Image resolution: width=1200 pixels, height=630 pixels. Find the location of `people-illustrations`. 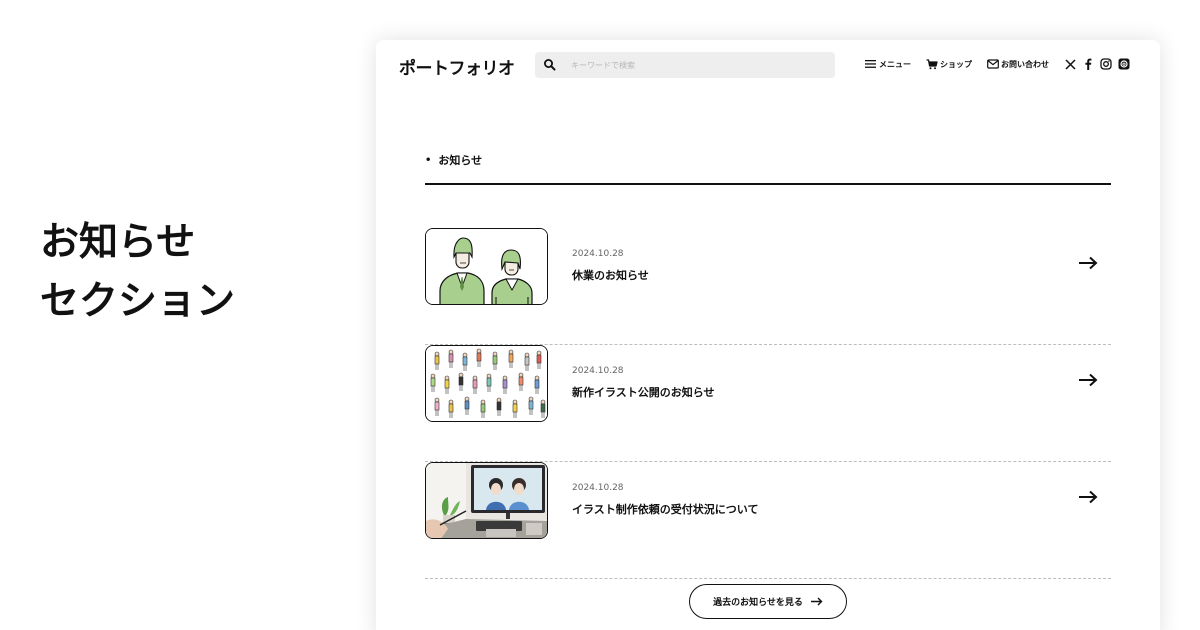

people-illustrations is located at coordinates (486, 383).